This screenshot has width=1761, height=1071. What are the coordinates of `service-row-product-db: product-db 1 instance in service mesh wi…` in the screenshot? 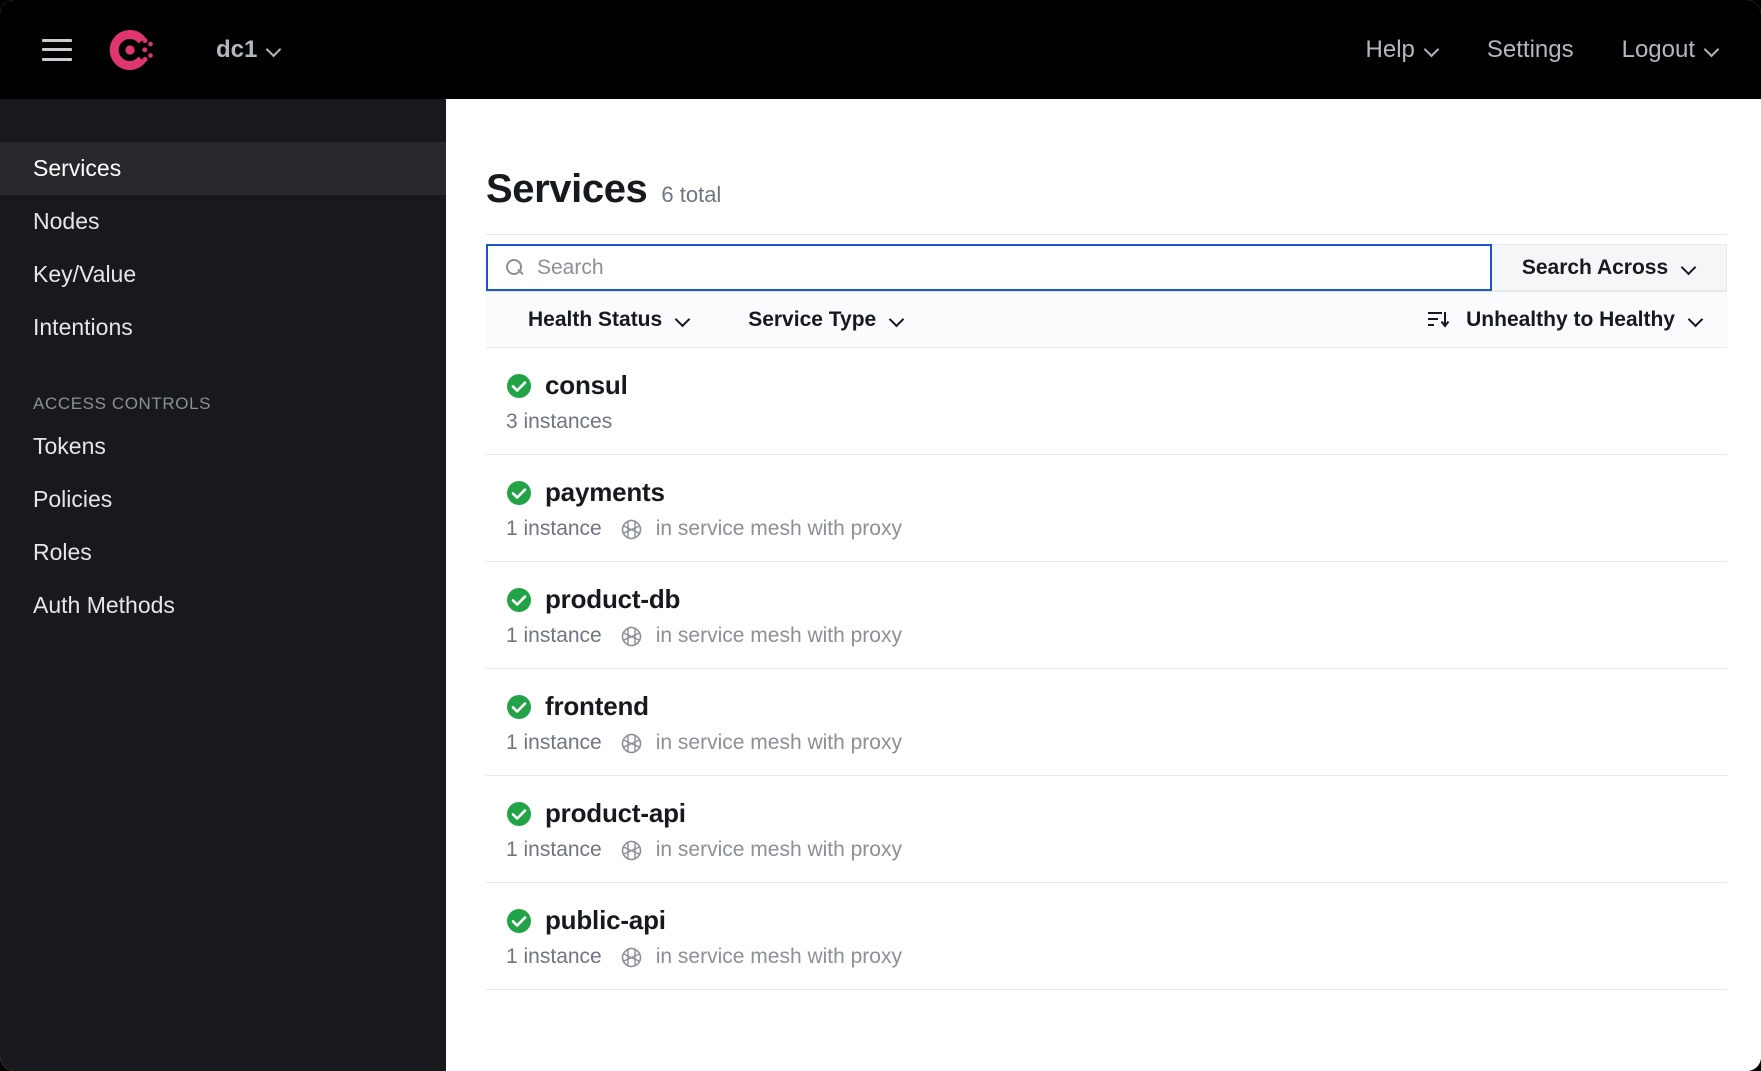 It's located at (1106, 615).